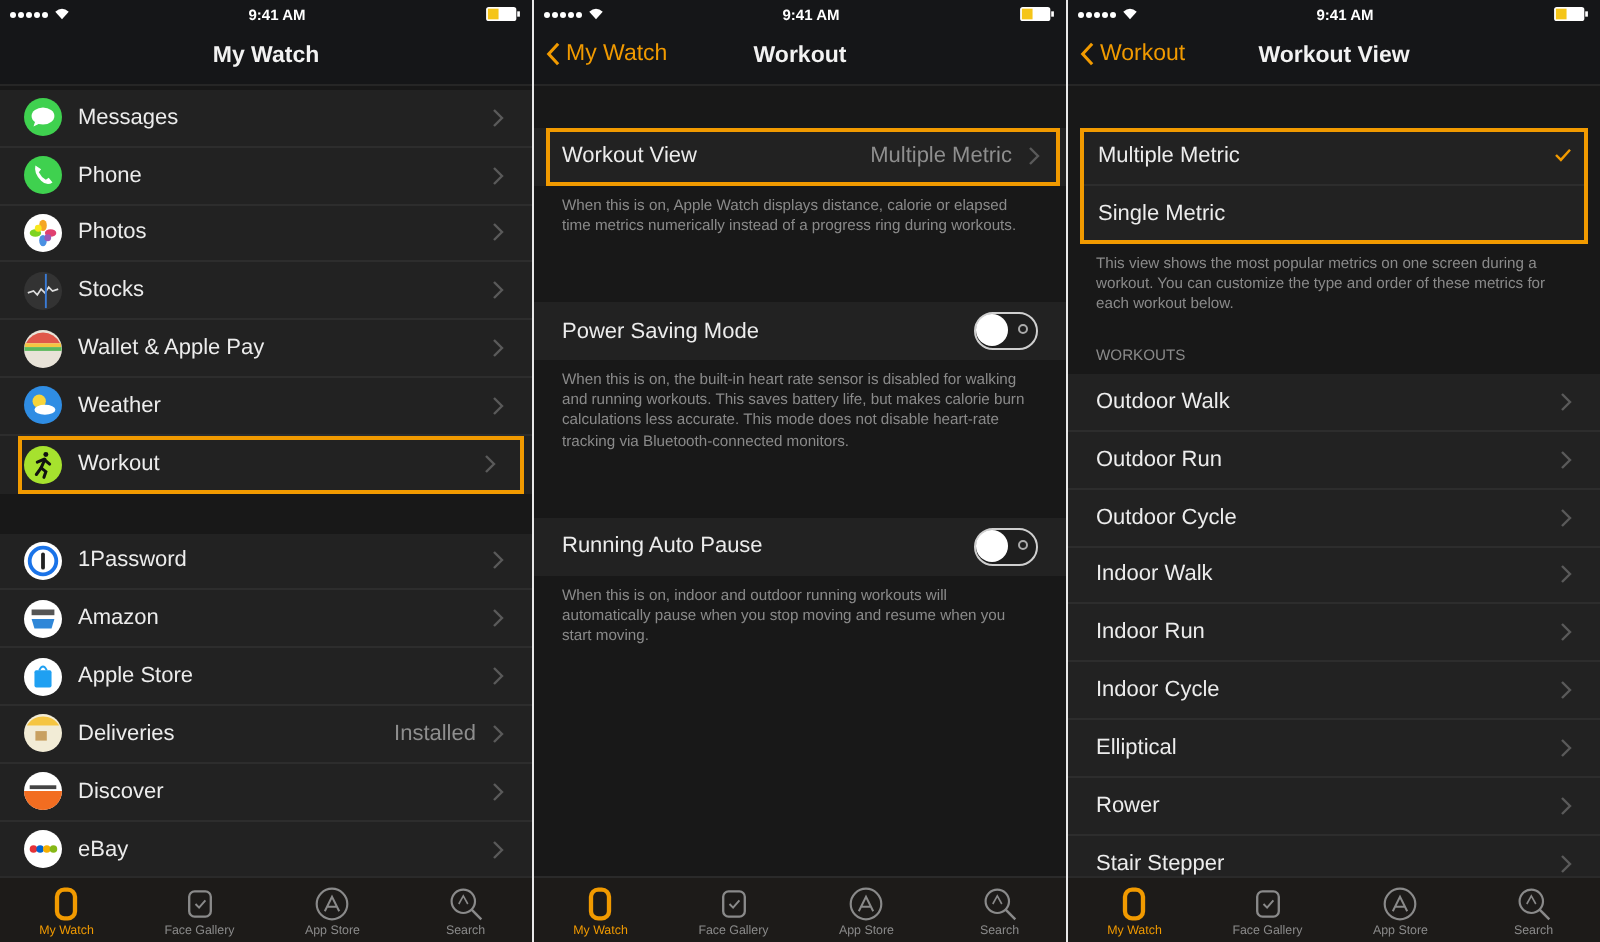 This screenshot has height=942, width=1600. What do you see at coordinates (43, 464) in the screenshot?
I see `runner-icon` at bounding box center [43, 464].